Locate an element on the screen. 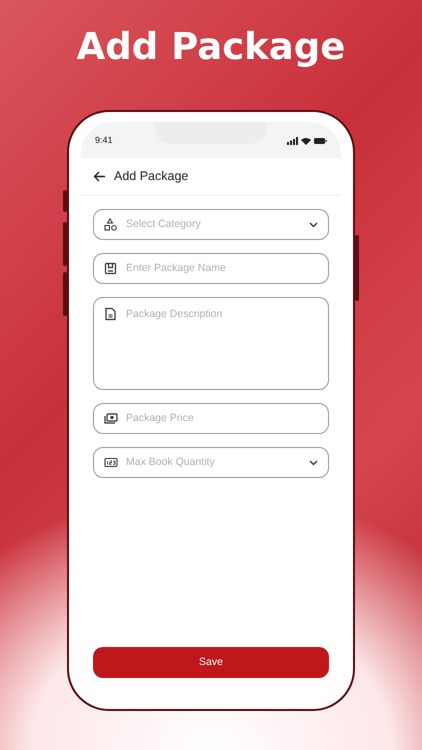 The width and height of the screenshot is (422, 750). screen-title: Add Package is located at coordinates (151, 177).